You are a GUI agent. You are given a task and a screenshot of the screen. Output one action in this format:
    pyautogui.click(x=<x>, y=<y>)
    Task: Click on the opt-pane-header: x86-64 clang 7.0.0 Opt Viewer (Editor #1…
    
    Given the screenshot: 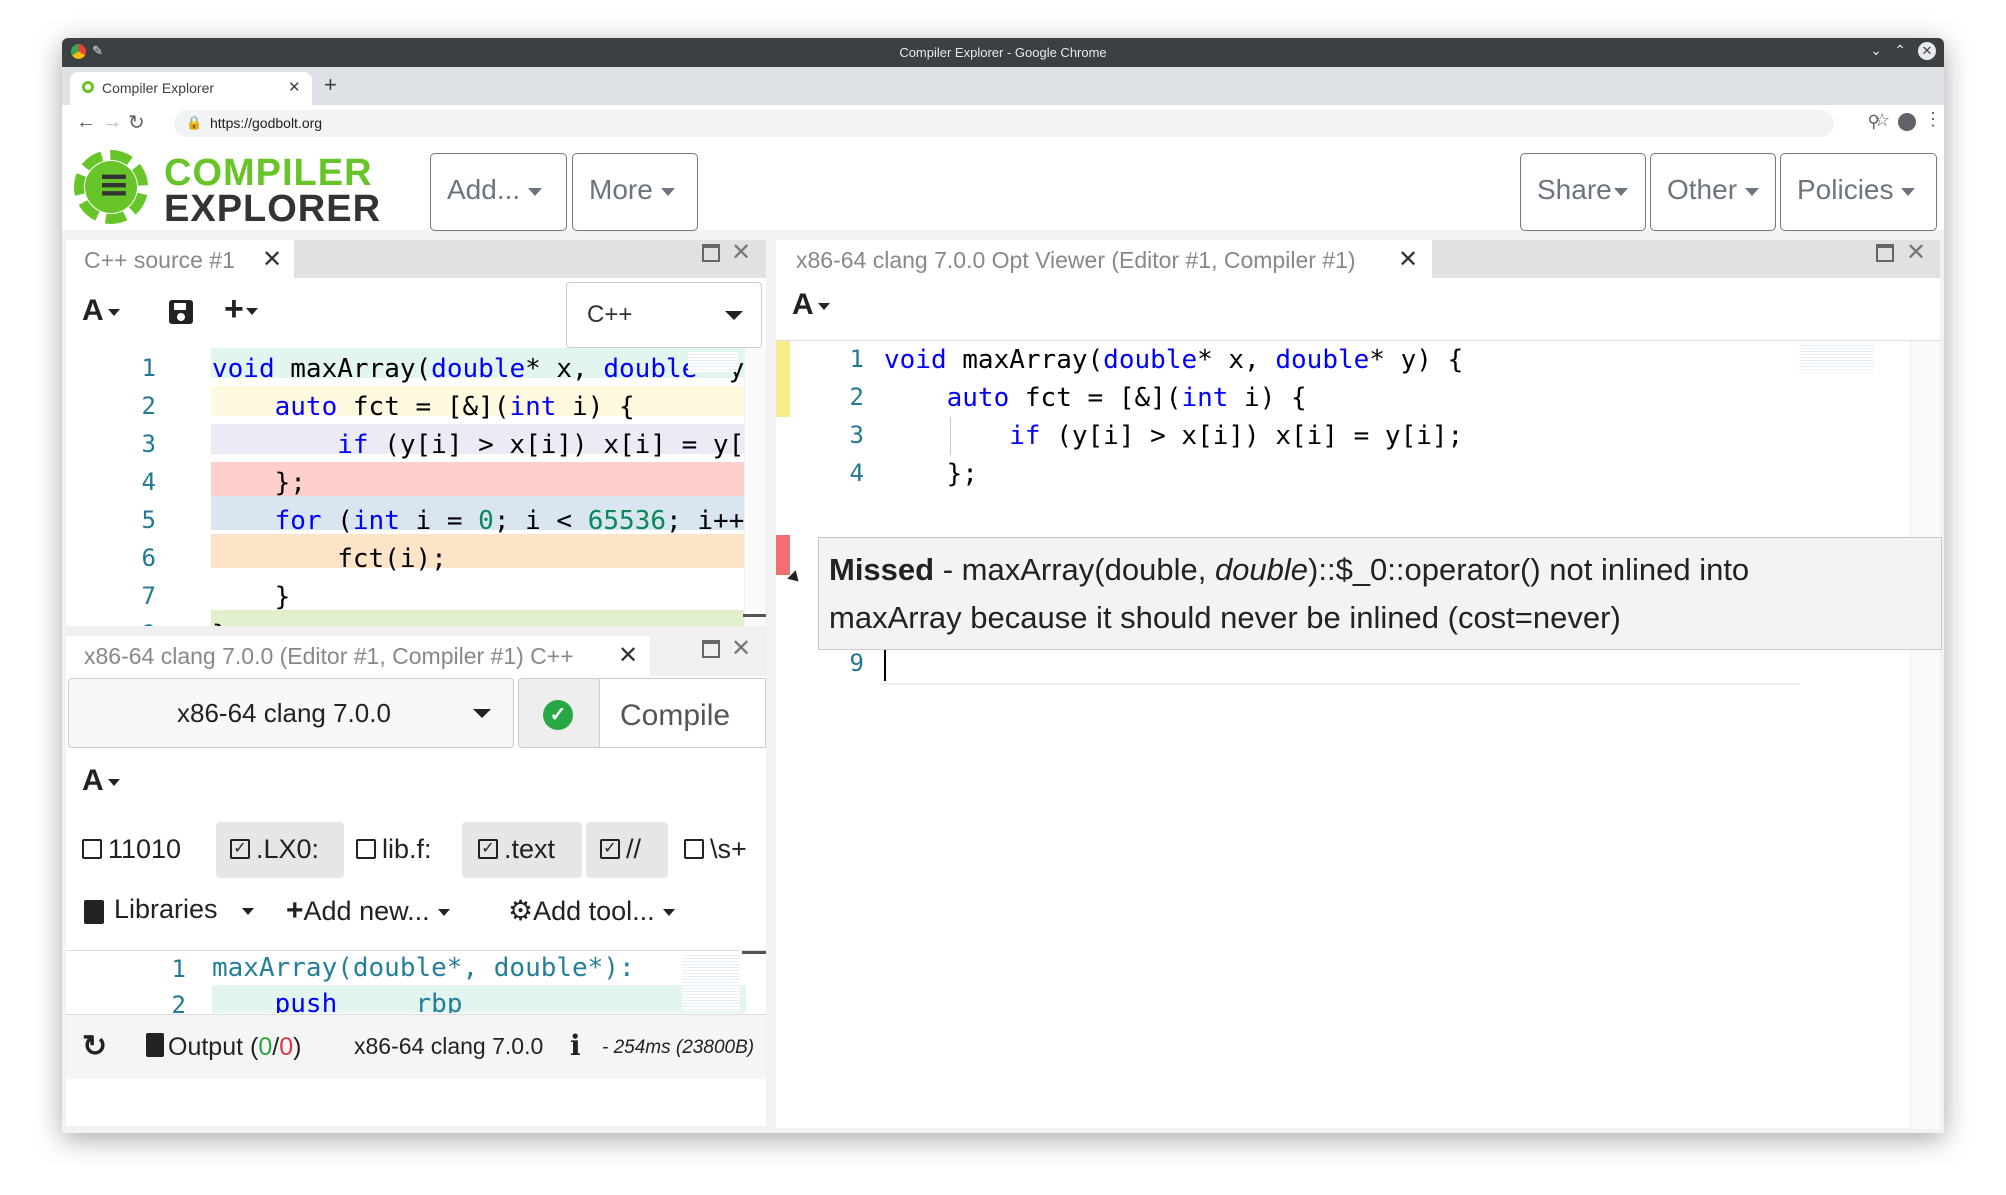 What is the action you would take?
    pyautogui.click(x=1358, y=258)
    